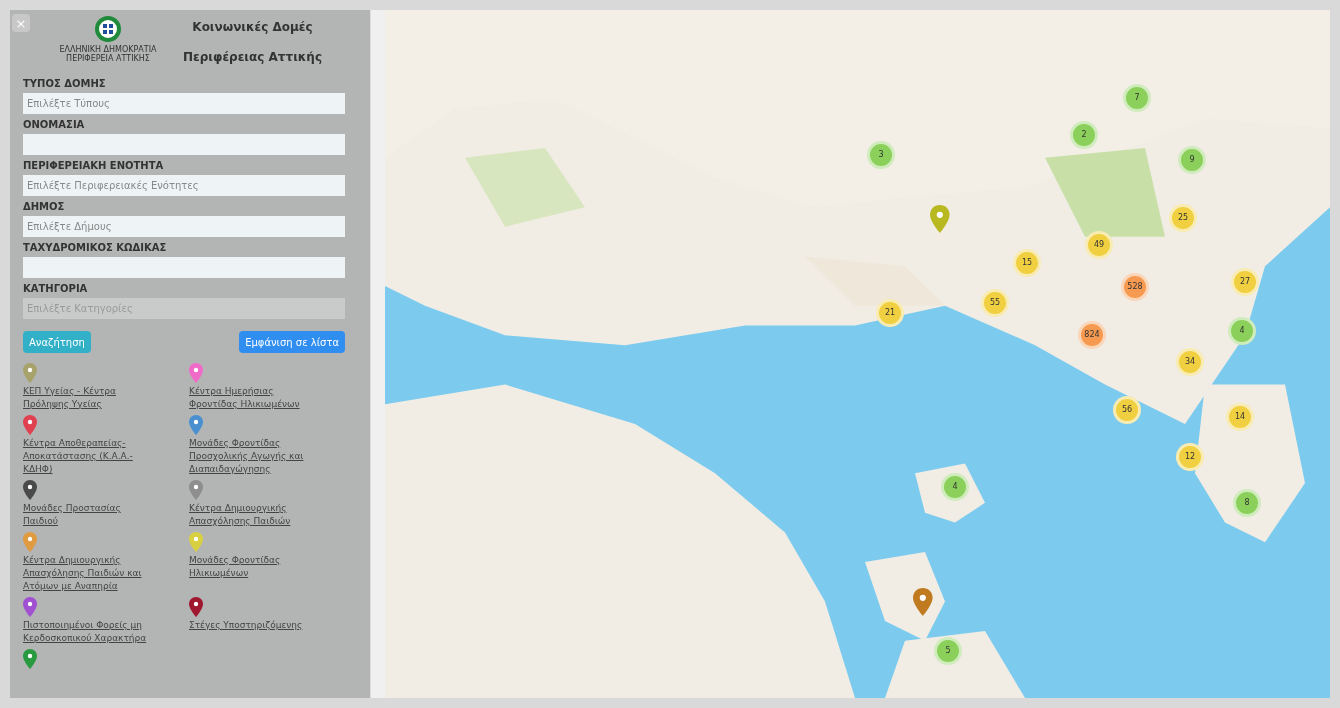 The height and width of the screenshot is (708, 1340). Describe the element at coordinates (184, 226) in the screenshot. I see `input-field: Επιλέξτε Δήμους` at that location.